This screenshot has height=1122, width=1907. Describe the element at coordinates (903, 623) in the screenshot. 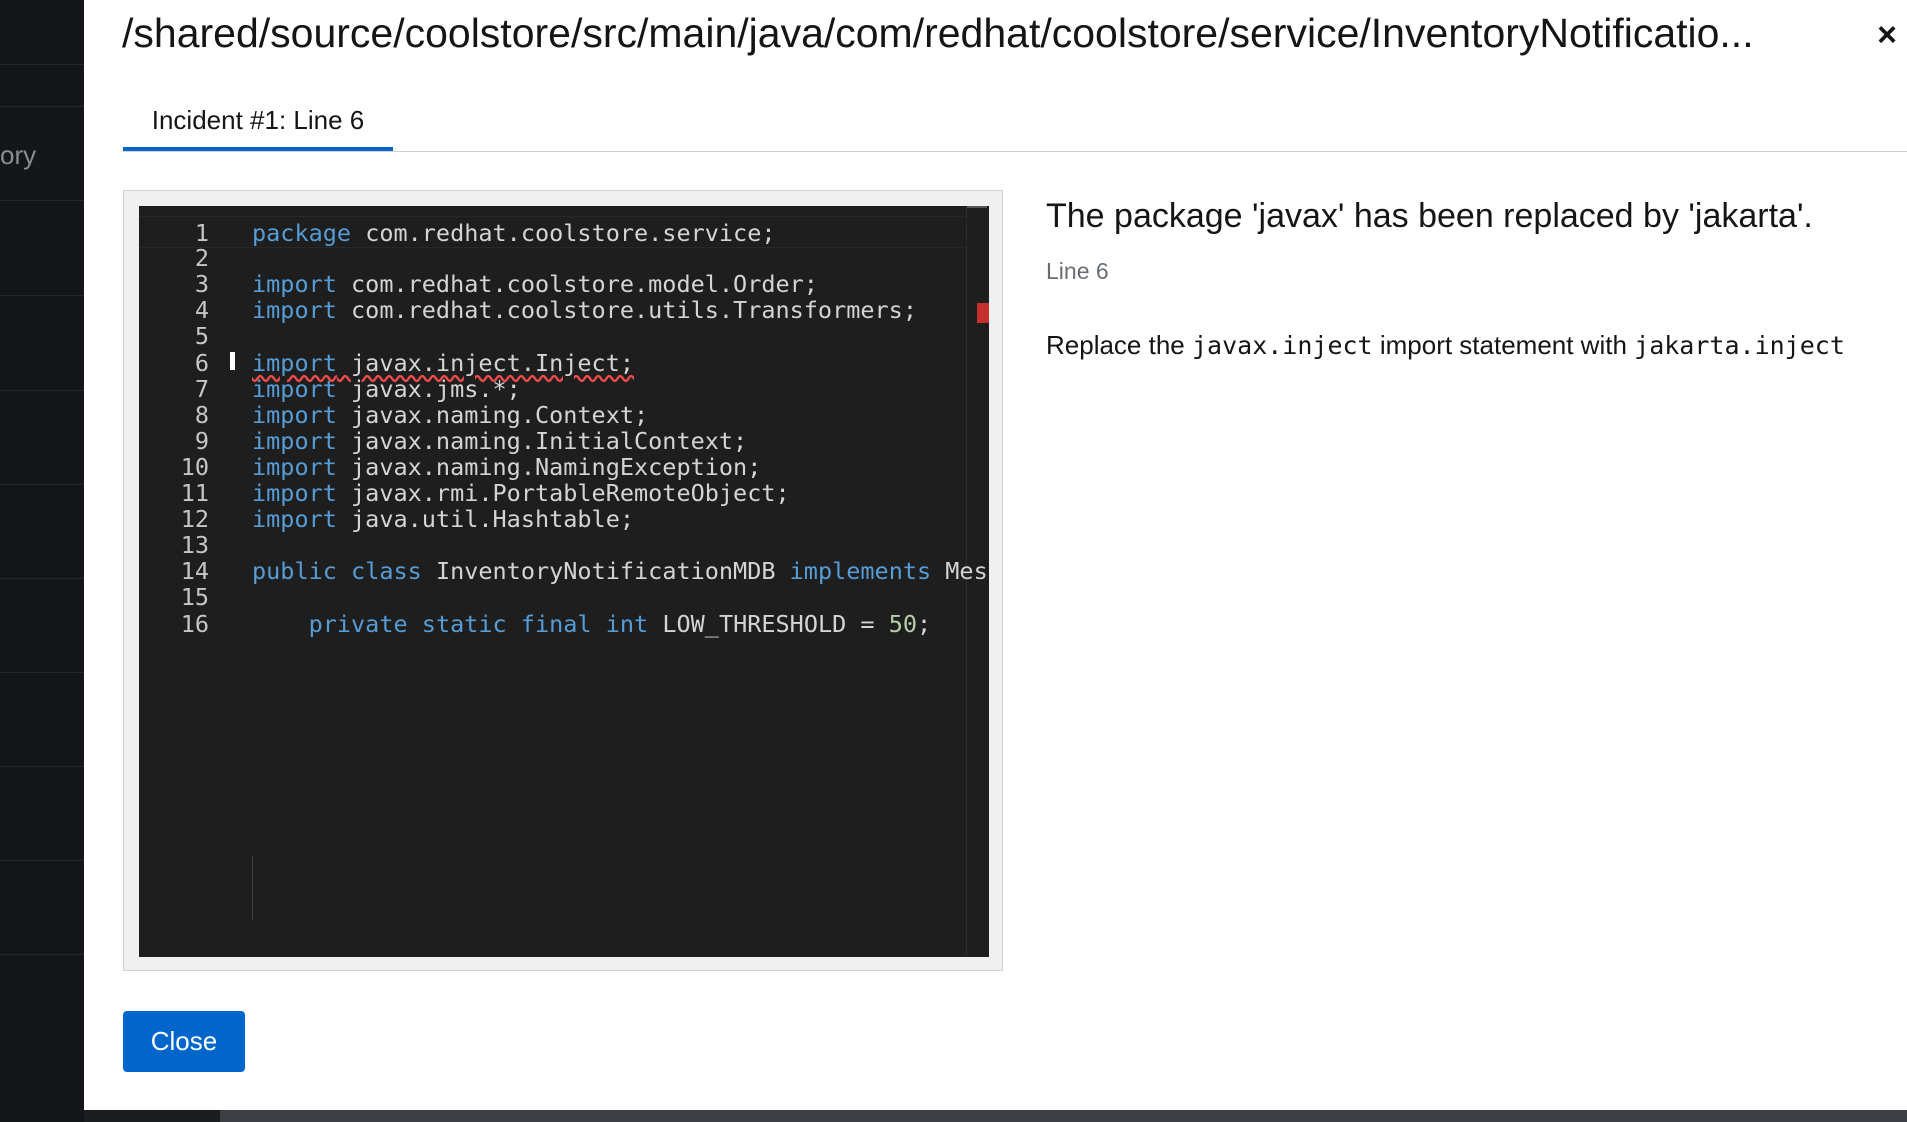

I see `number-literal: 50` at that location.